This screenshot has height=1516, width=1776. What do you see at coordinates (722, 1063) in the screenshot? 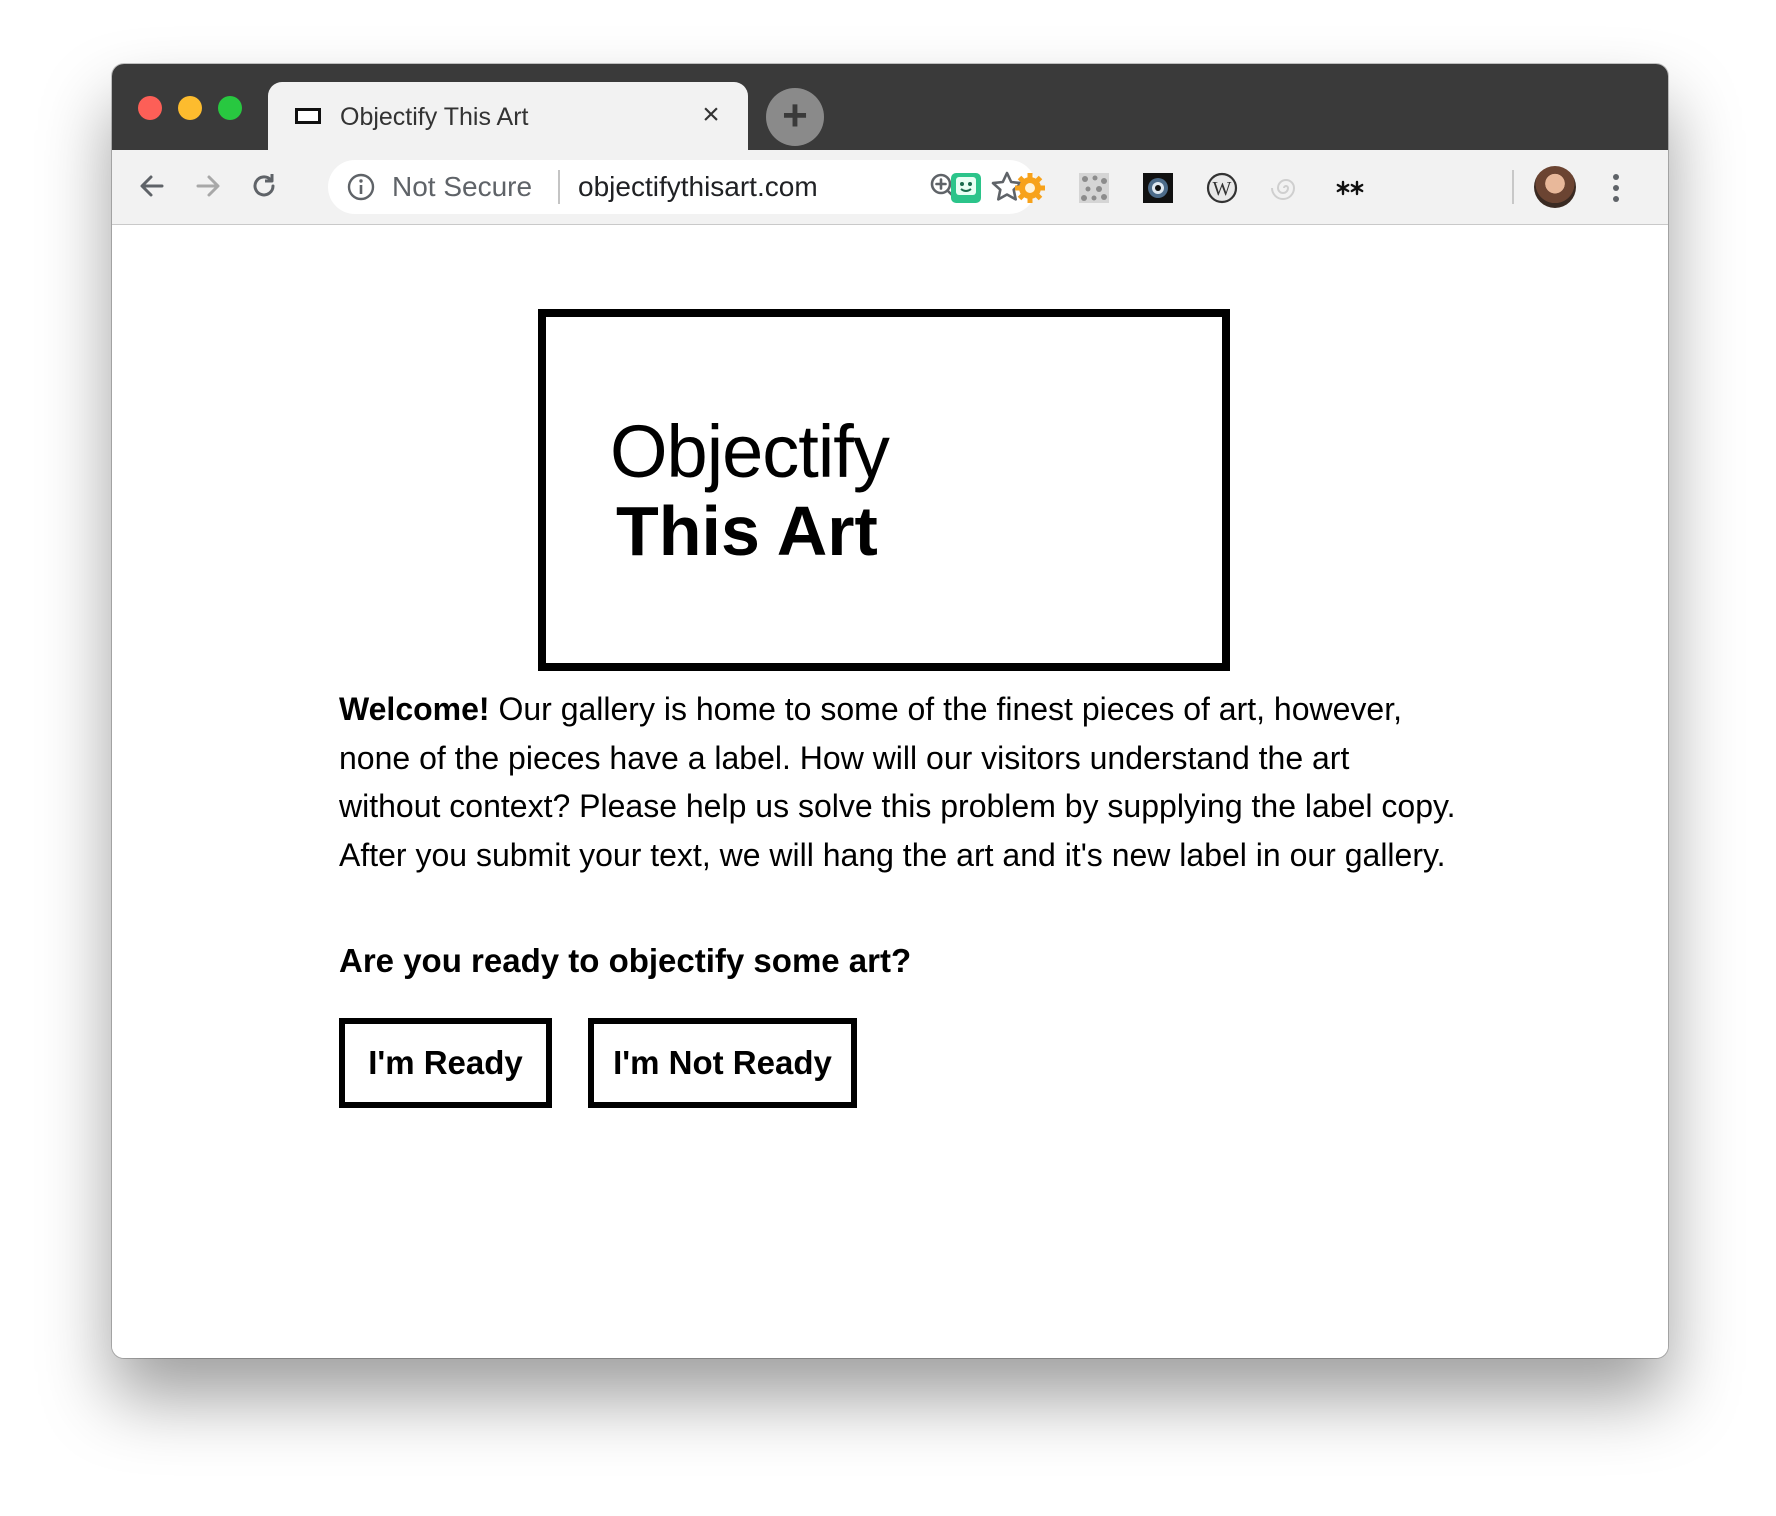
I see `im-not-ready-button: I'm Not Ready` at bounding box center [722, 1063].